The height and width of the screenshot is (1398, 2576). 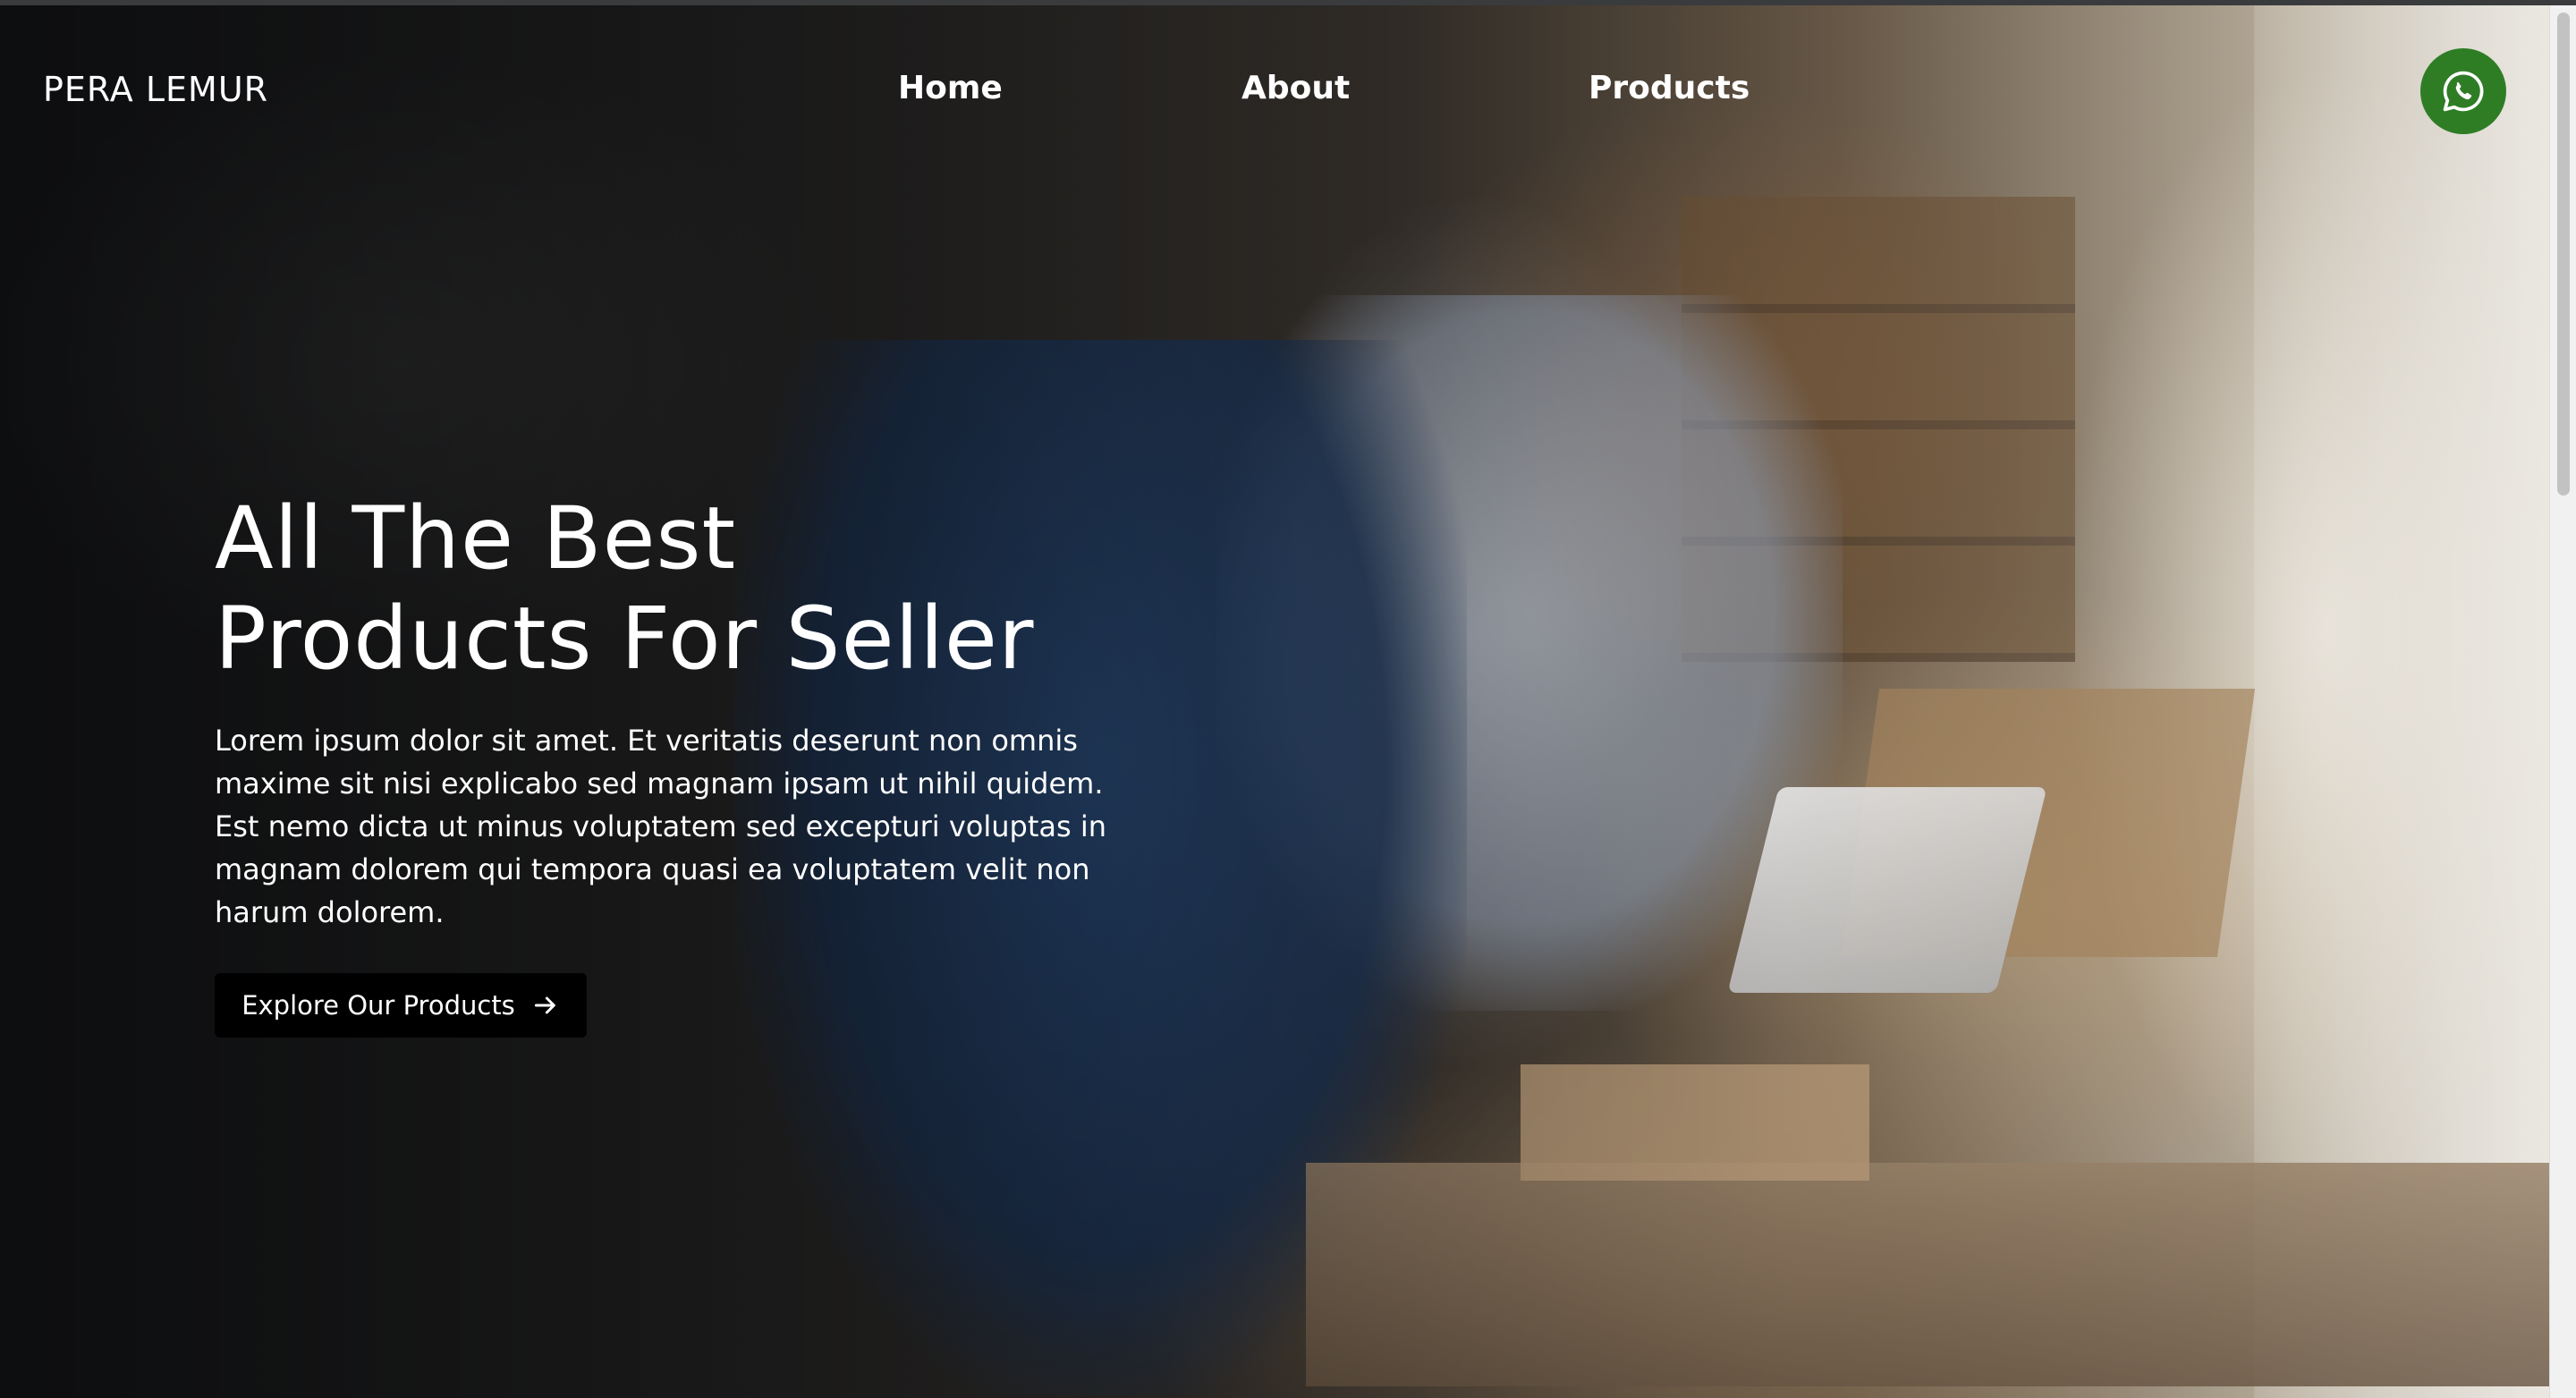 I want to click on hero-title: All The Best Products For Seller, so click(x=796, y=588).